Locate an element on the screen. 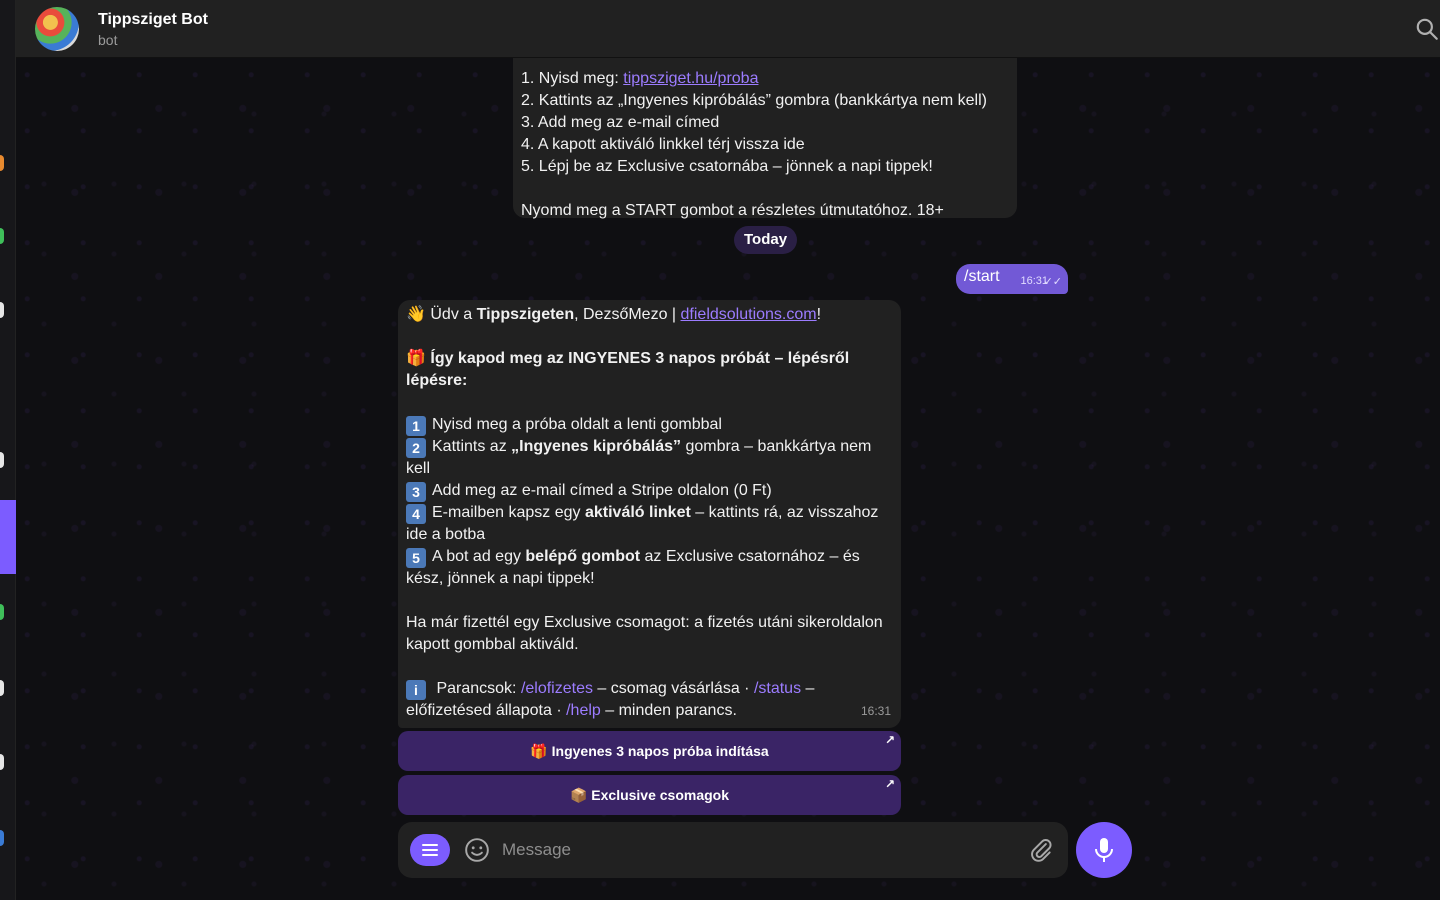 The height and width of the screenshot is (900, 1440). command-help: /help is located at coordinates (583, 710).